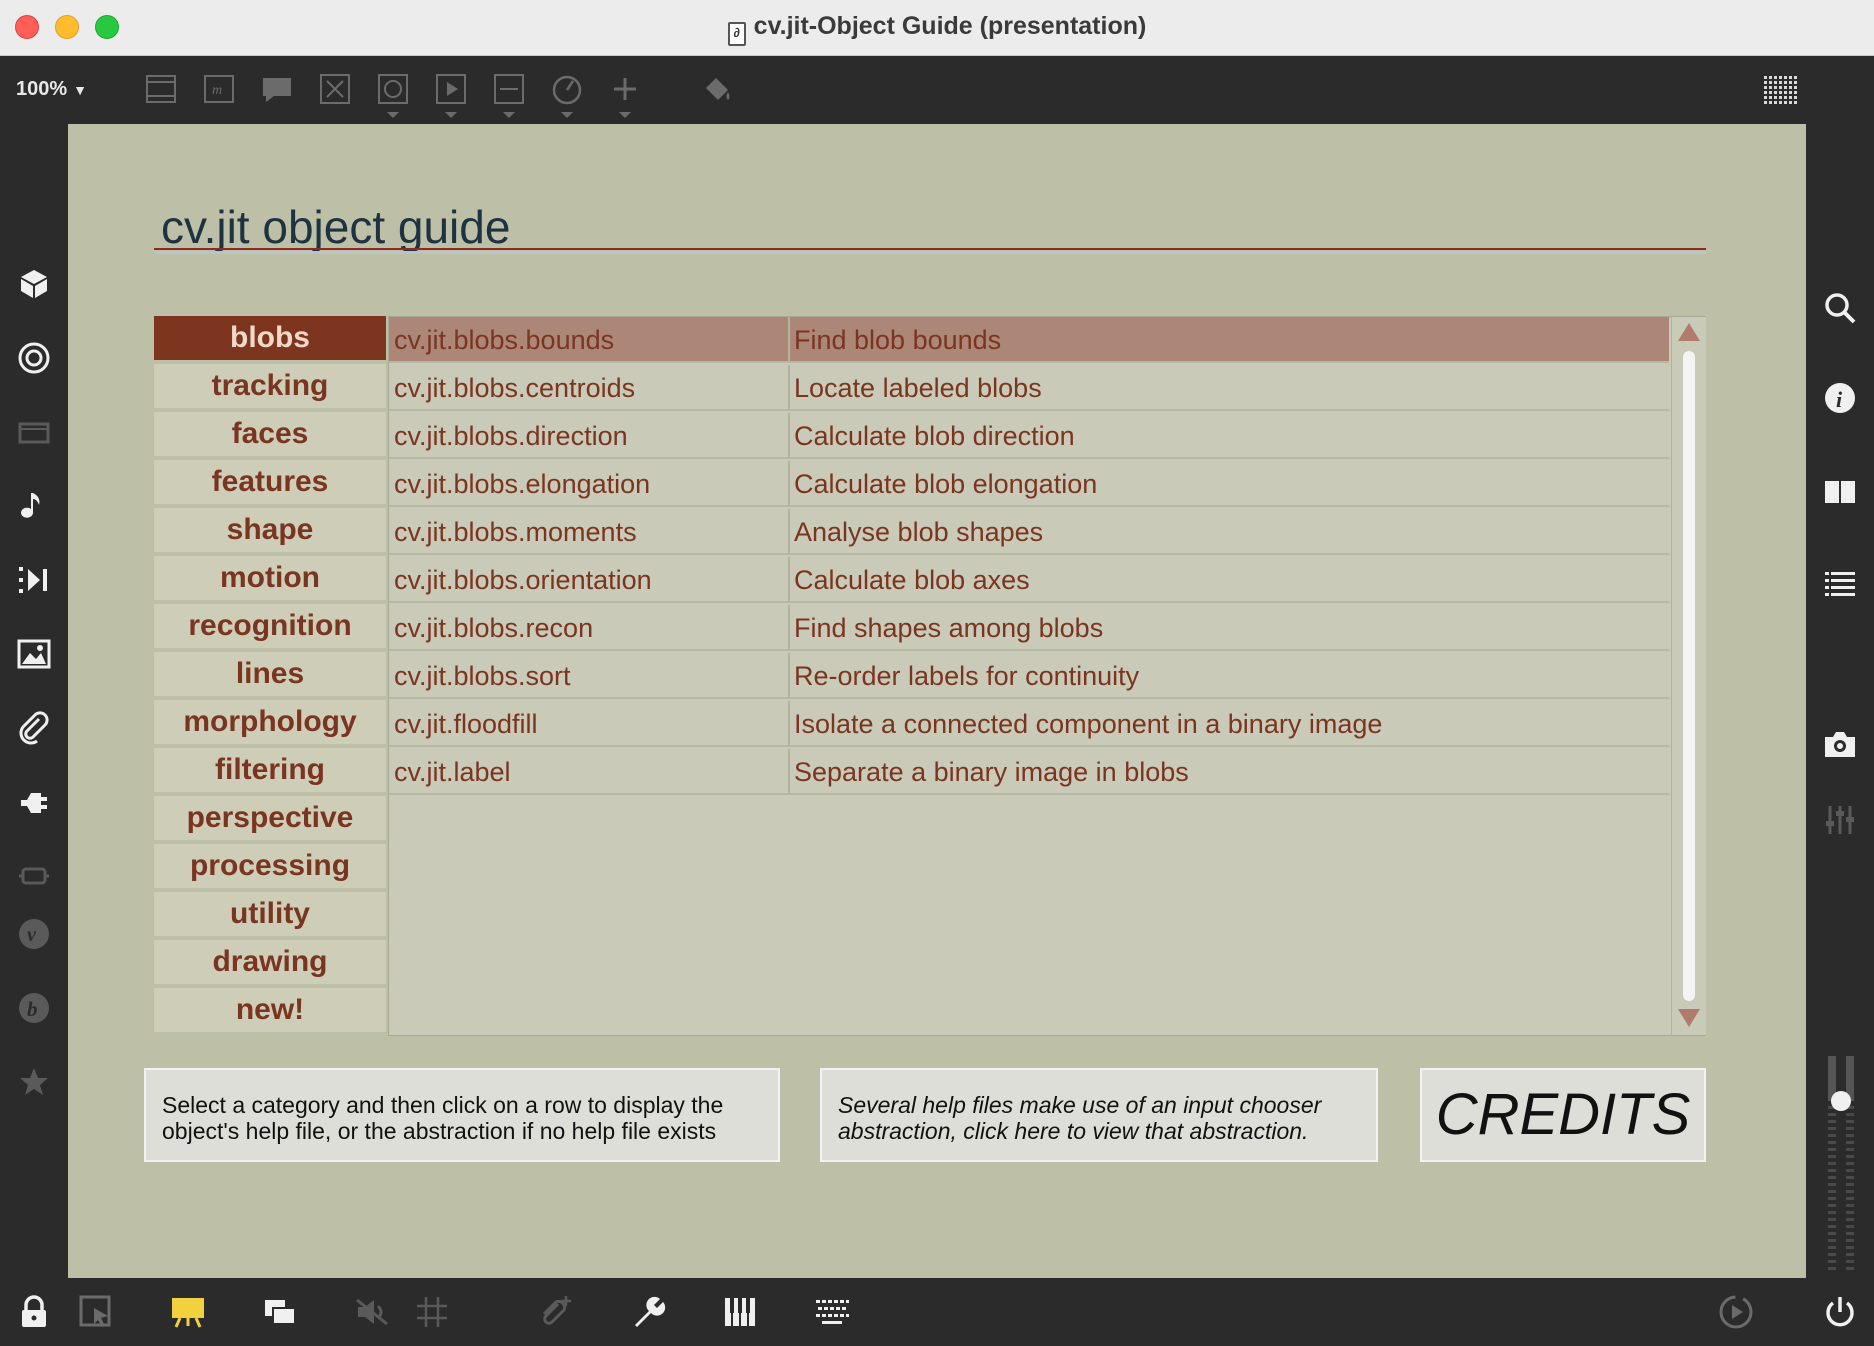 This screenshot has height=1346, width=1874. I want to click on keyboard-icon, so click(832, 1312).